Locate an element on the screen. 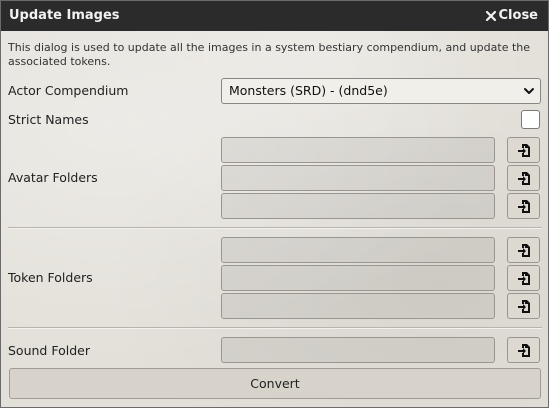 Image resolution: width=549 pixels, height=408 pixels. dialog-title: Update Images is located at coordinates (64, 15).